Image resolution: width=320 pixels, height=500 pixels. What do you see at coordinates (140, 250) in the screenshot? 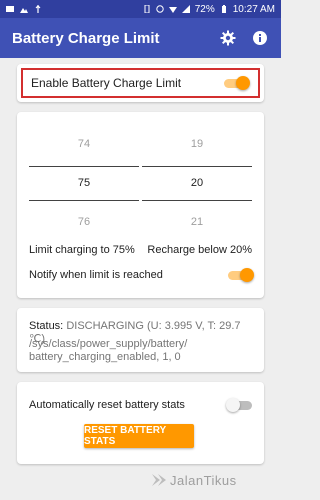
I see `limits-summary: Limit charging to 75% Recharge below 20%` at bounding box center [140, 250].